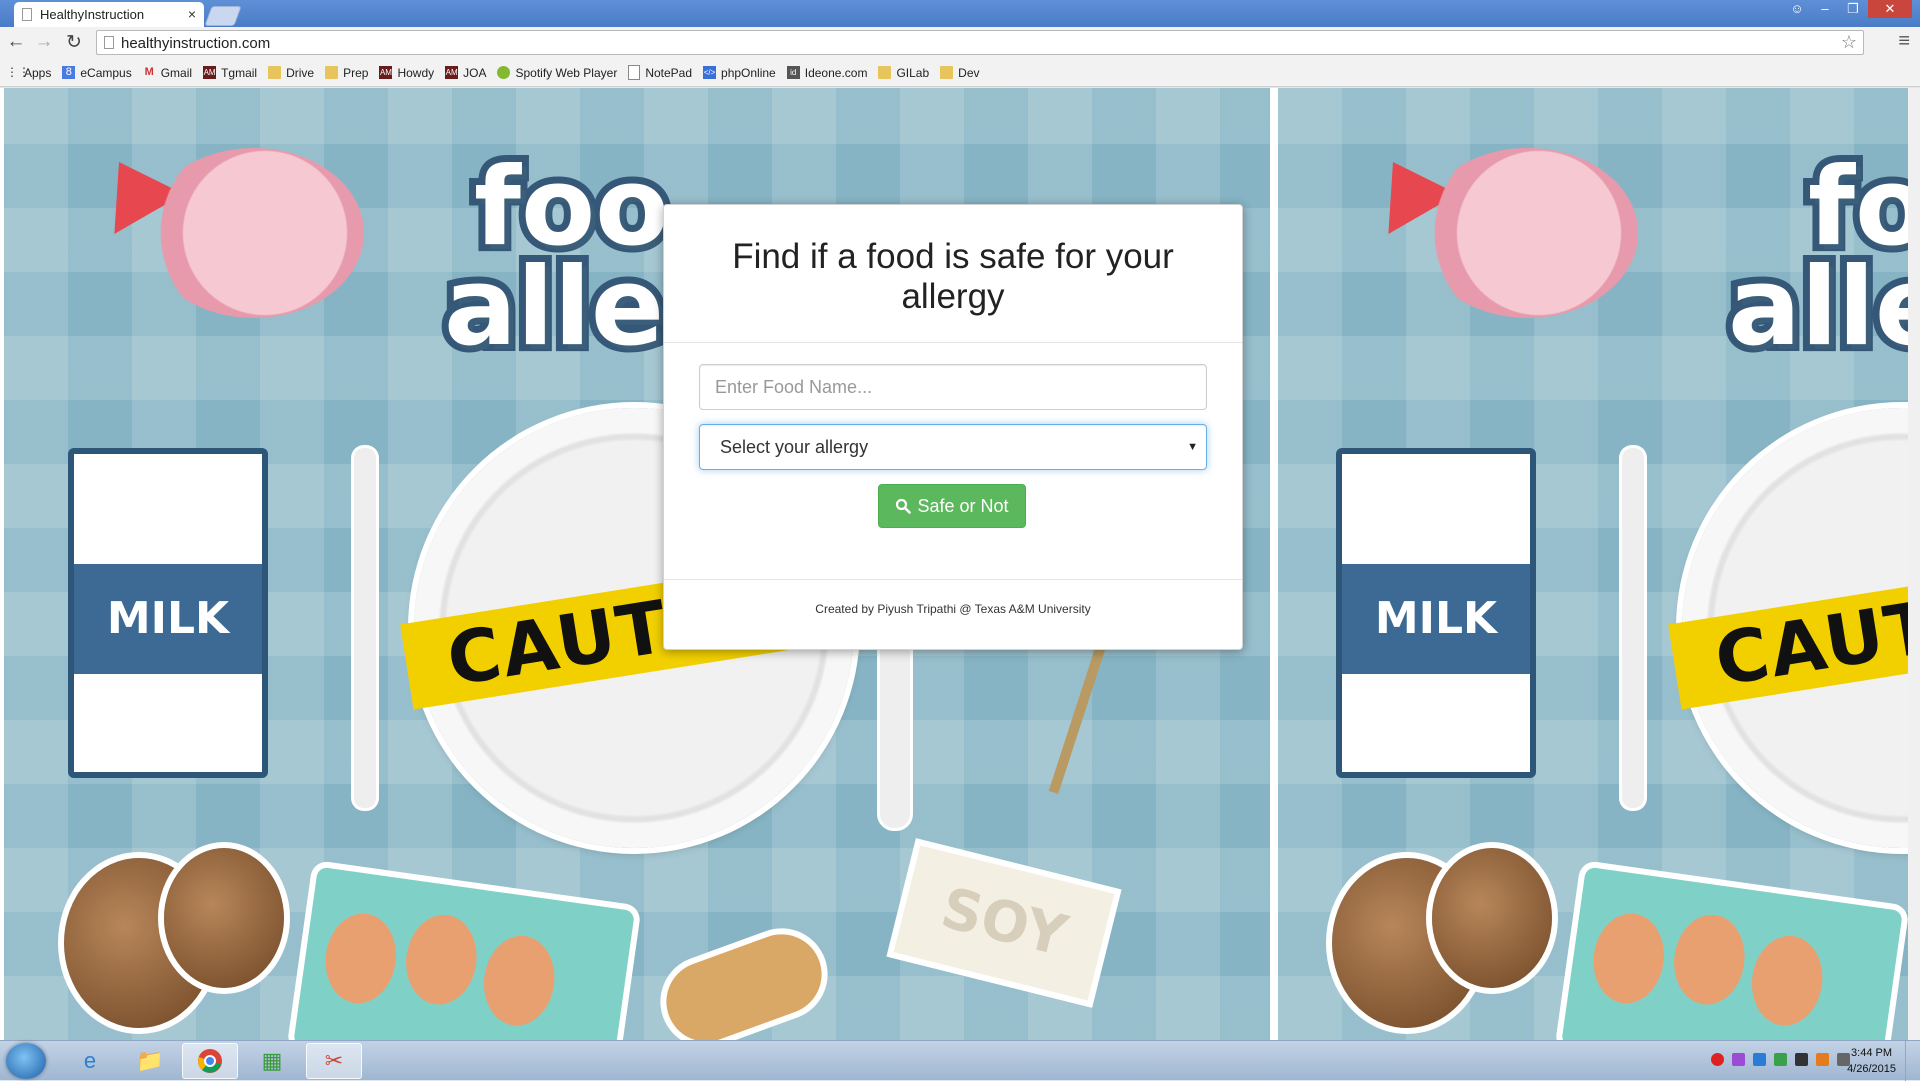 This screenshot has width=1920, height=1081. I want to click on milk-carton-icon: MILK, so click(1436, 613).